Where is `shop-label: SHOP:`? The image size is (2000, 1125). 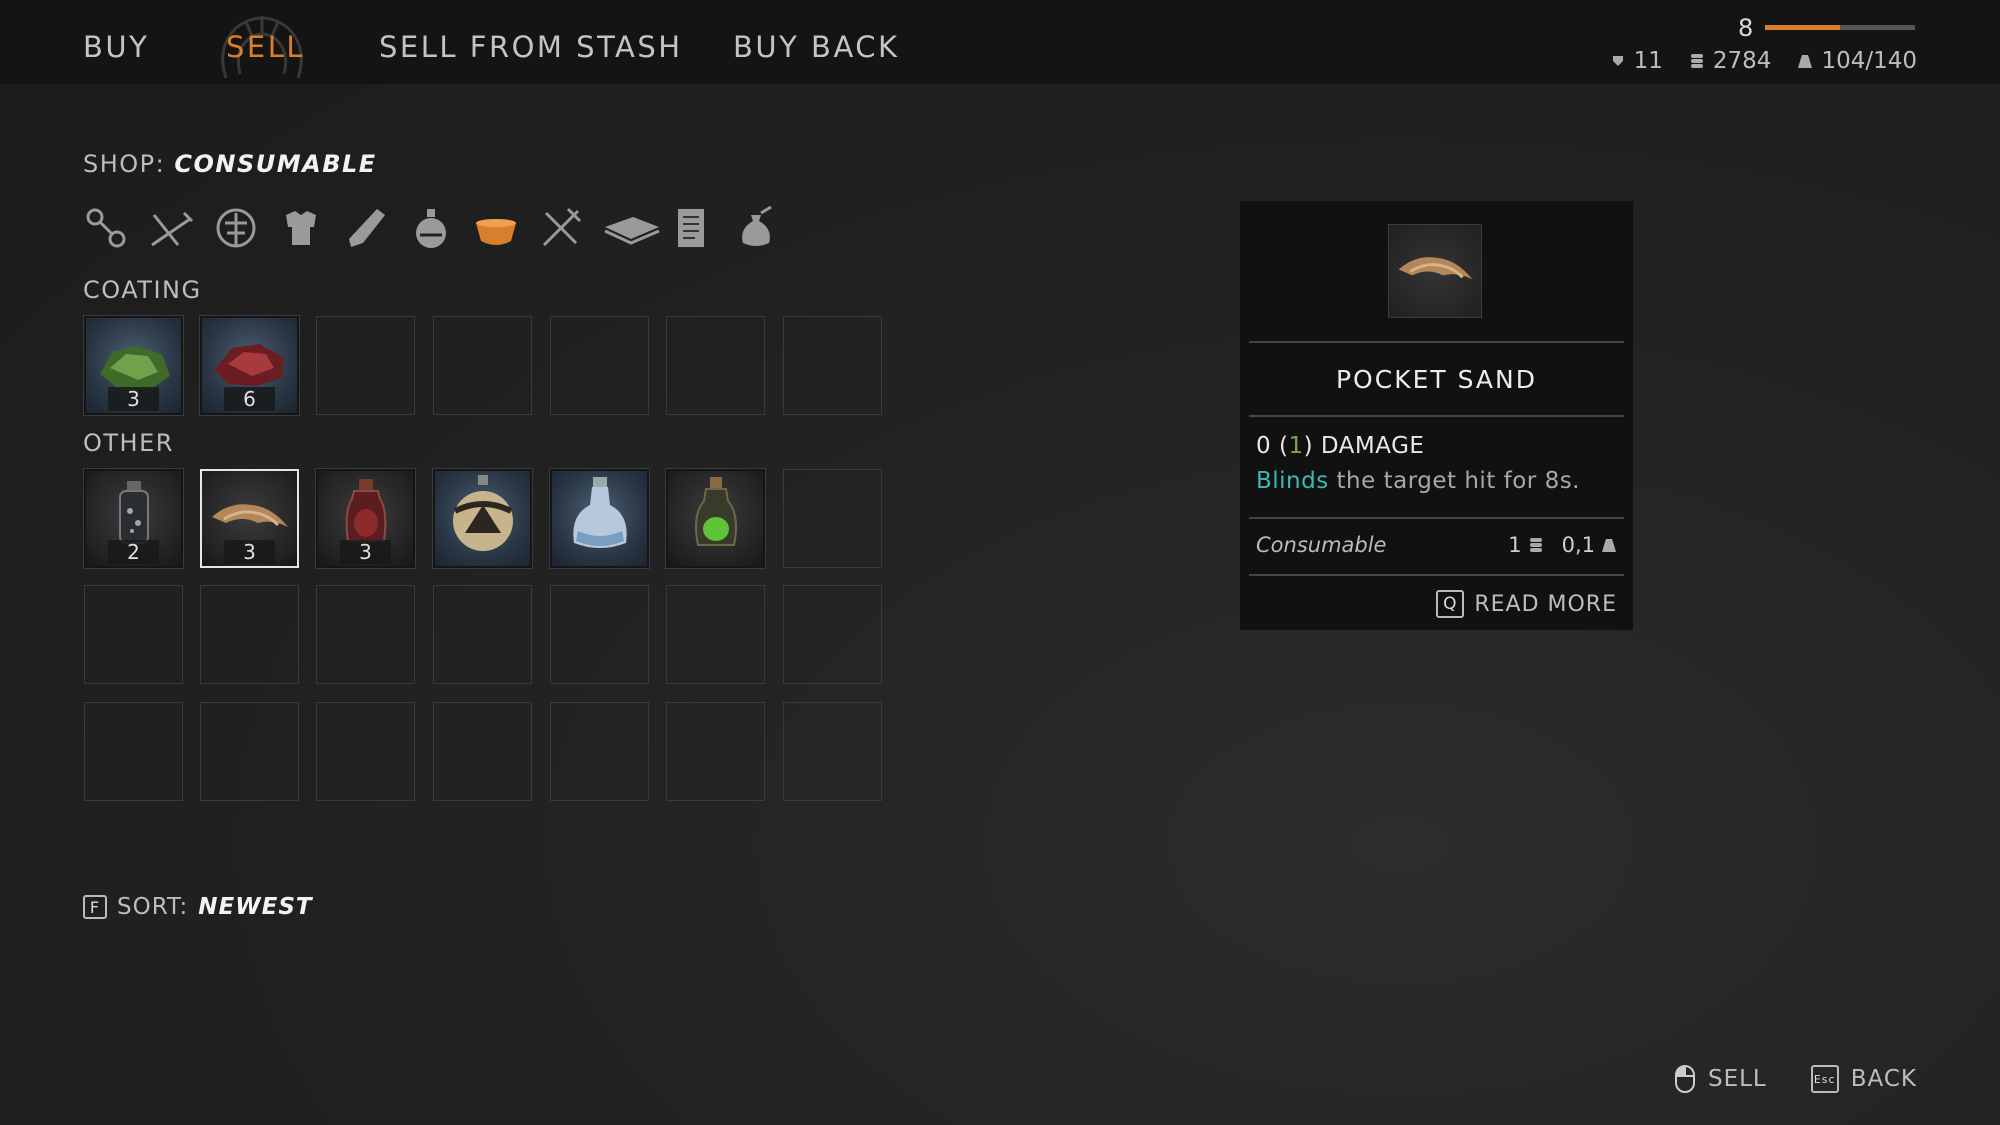 shop-label: SHOP: is located at coordinates (124, 164).